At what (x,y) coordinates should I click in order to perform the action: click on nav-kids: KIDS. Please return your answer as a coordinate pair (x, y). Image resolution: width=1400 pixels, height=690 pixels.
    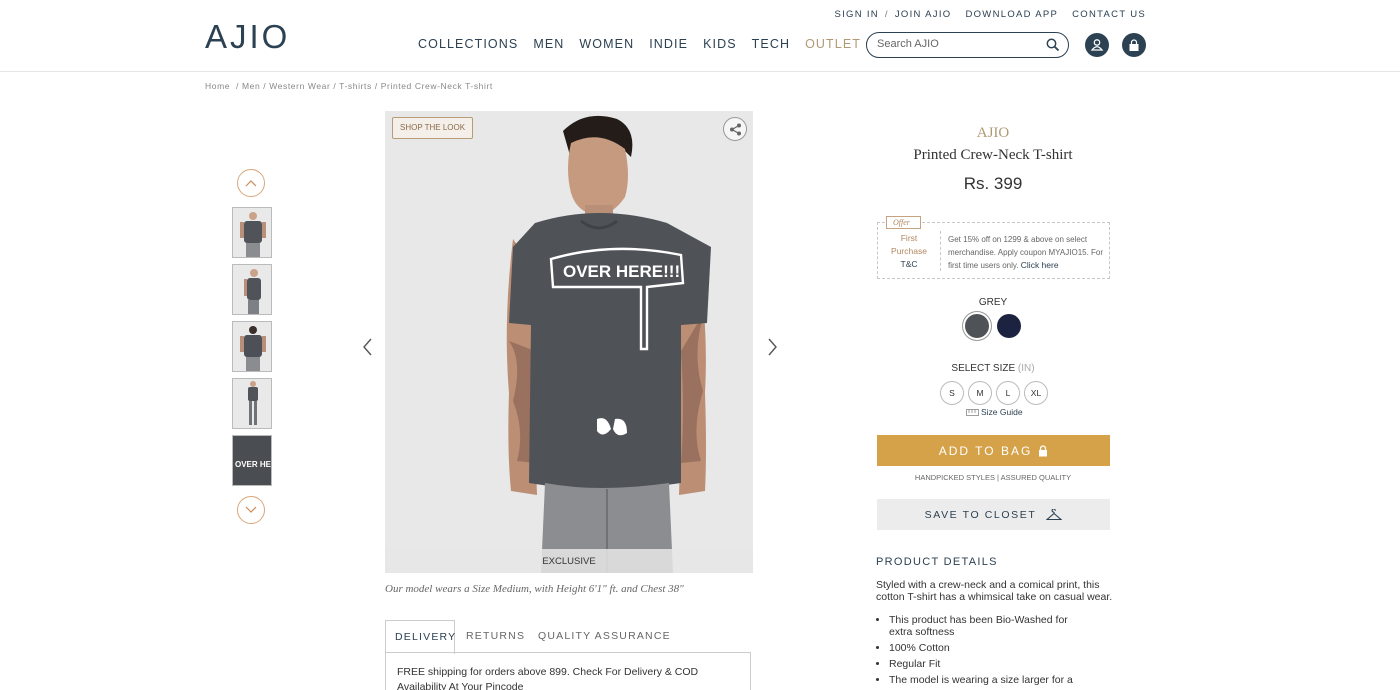
    Looking at the image, I should click on (720, 44).